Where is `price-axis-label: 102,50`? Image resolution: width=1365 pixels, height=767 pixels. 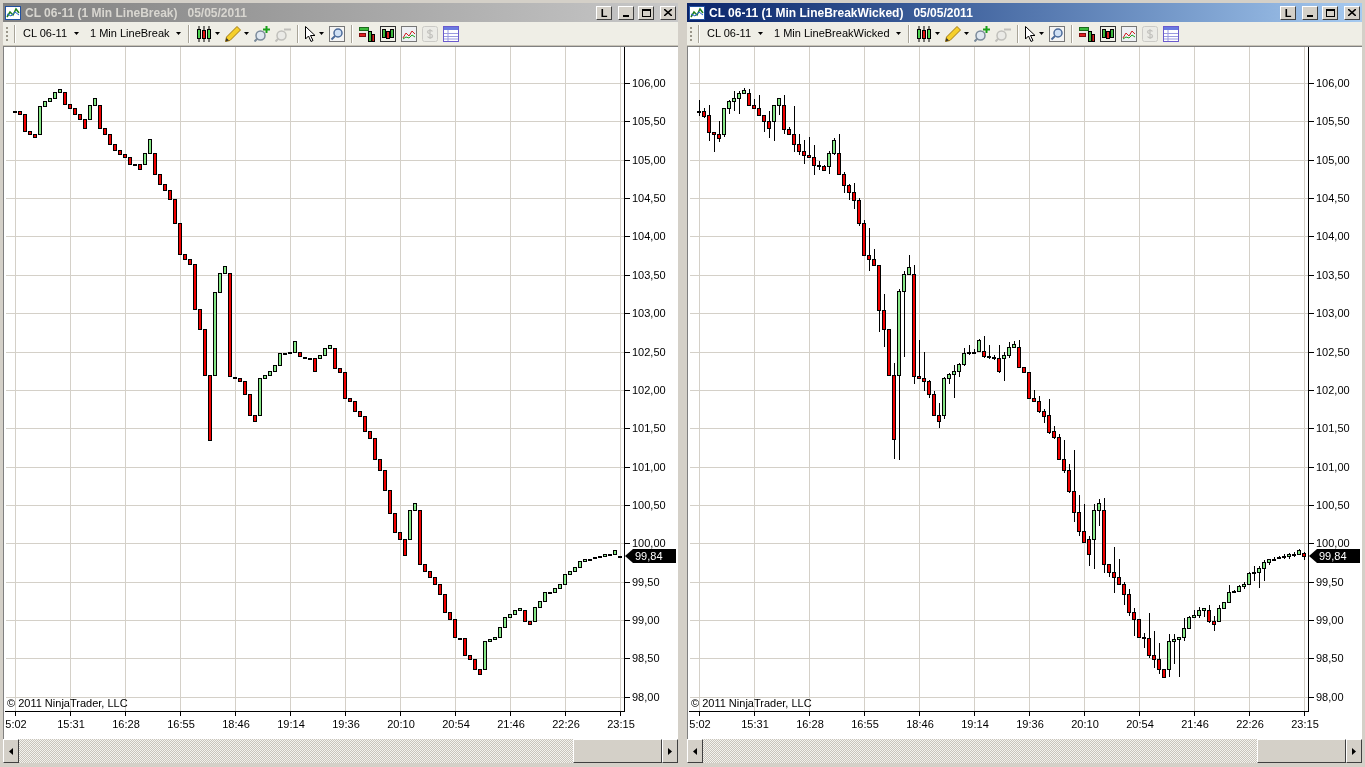 price-axis-label: 102,50 is located at coordinates (1333, 352).